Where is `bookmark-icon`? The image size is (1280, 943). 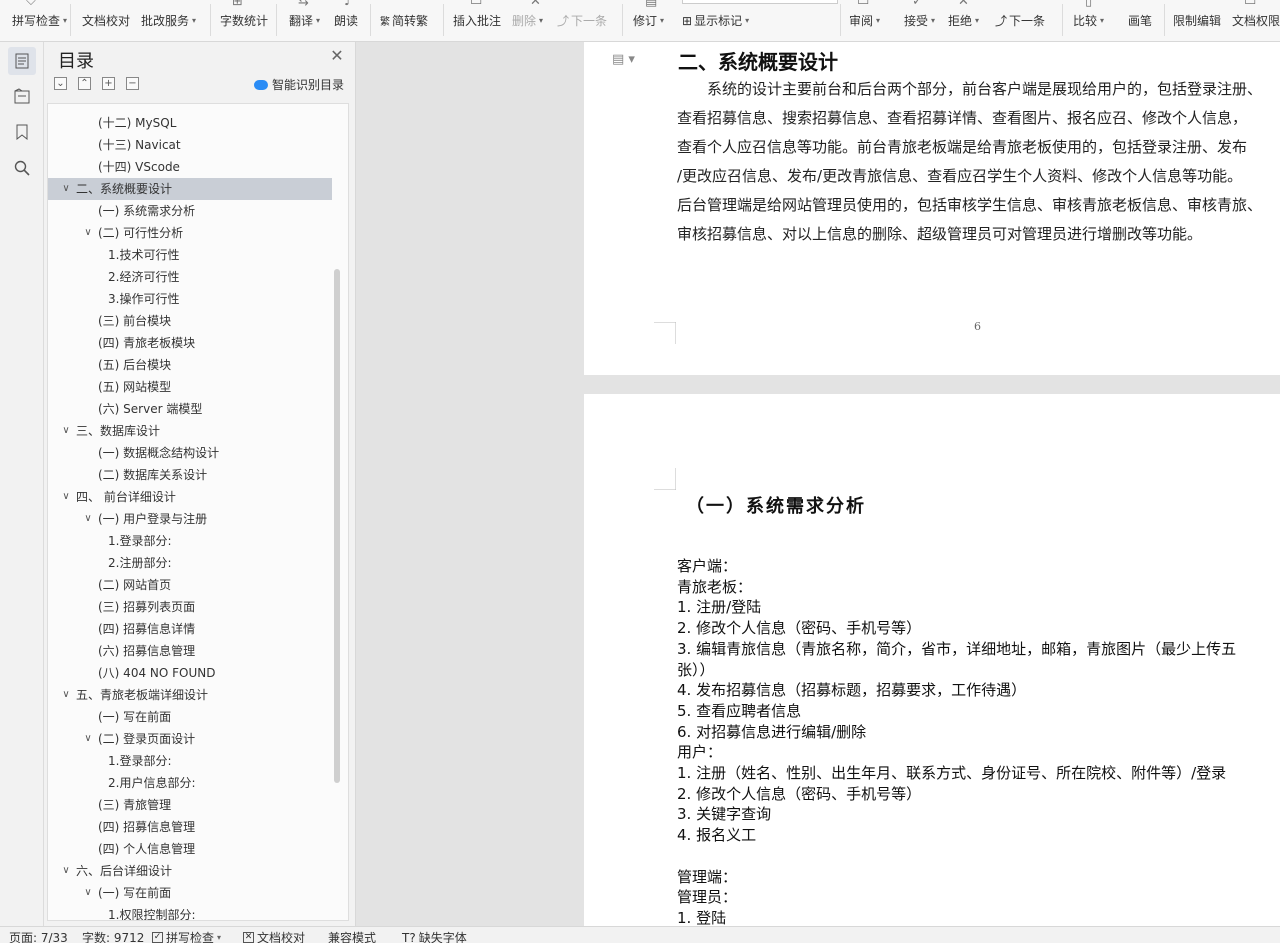
bookmark-icon is located at coordinates (22, 132).